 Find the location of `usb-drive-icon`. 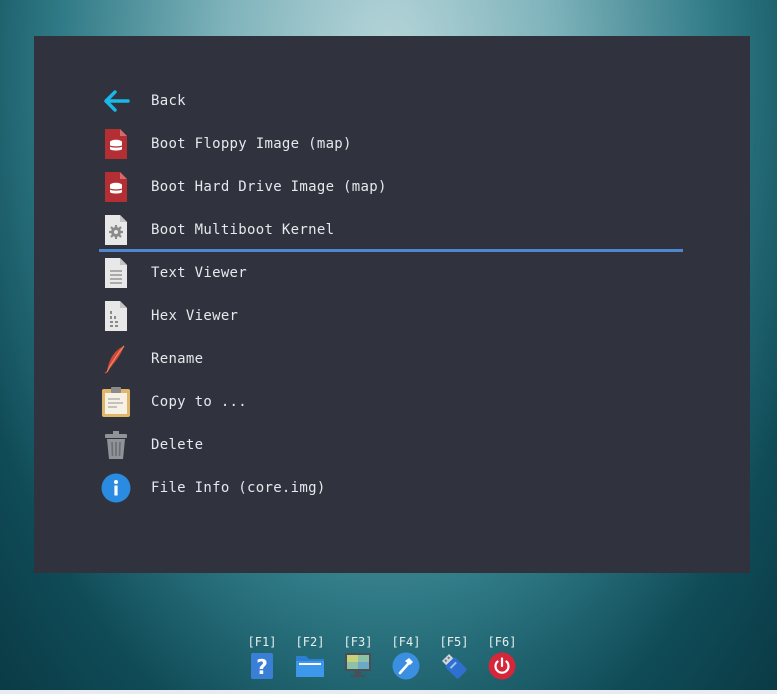

usb-drive-icon is located at coordinates (454, 666).